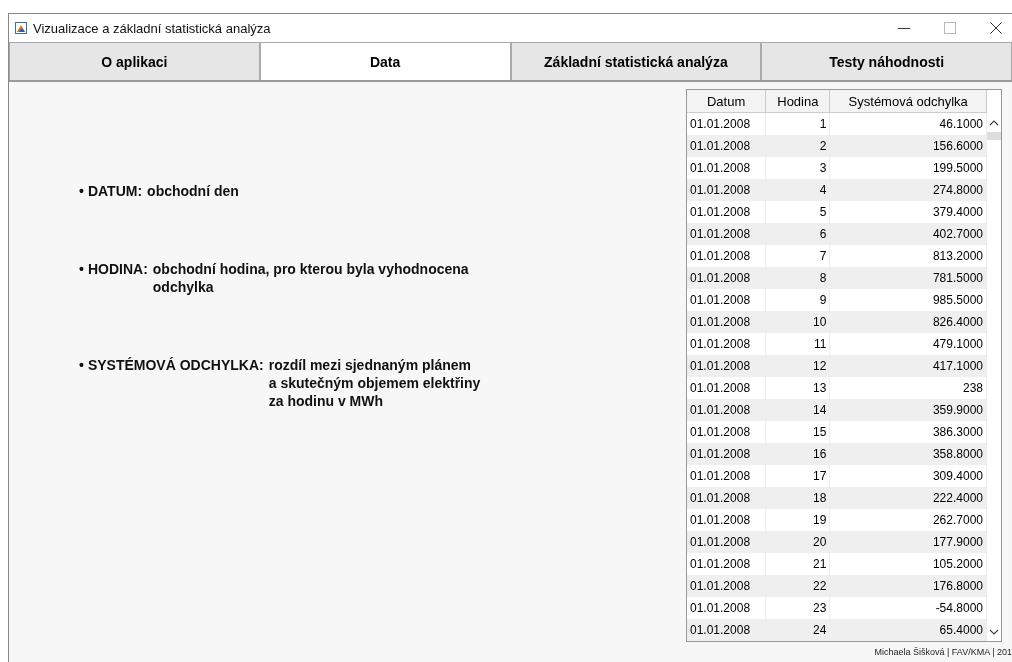 The width and height of the screenshot is (1012, 662). Describe the element at coordinates (908, 366) in the screenshot. I see `table-cell: 417.1000` at that location.